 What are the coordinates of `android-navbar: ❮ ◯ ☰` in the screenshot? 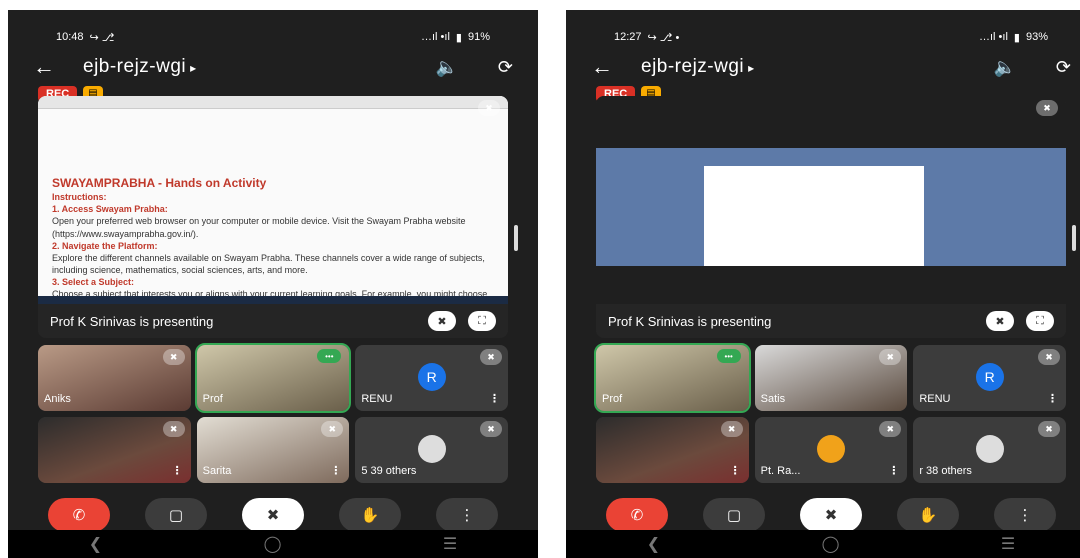 It's located at (273, 544).